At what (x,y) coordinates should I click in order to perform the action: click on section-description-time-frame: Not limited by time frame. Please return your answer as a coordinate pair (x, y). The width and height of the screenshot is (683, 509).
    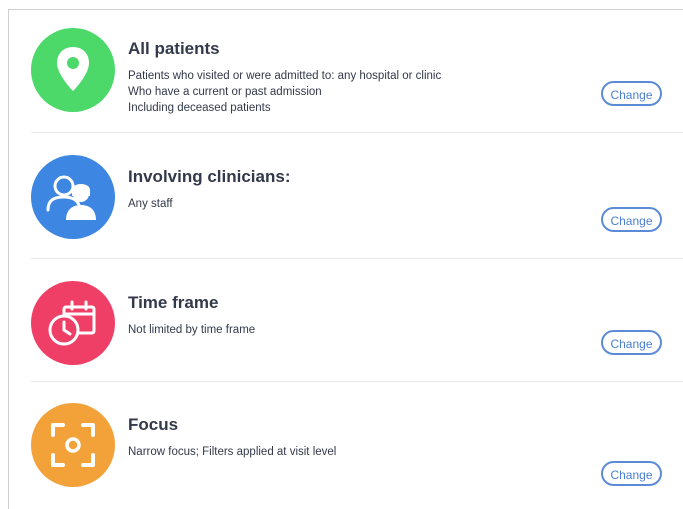
    Looking at the image, I should click on (191, 330).